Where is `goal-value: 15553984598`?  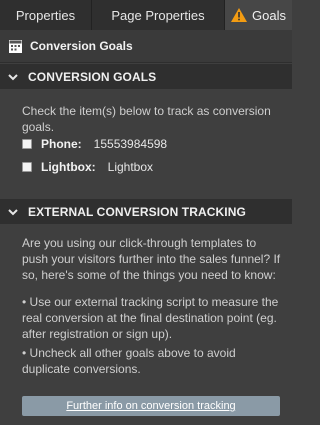
goal-value: 15553984598 is located at coordinates (130, 144).